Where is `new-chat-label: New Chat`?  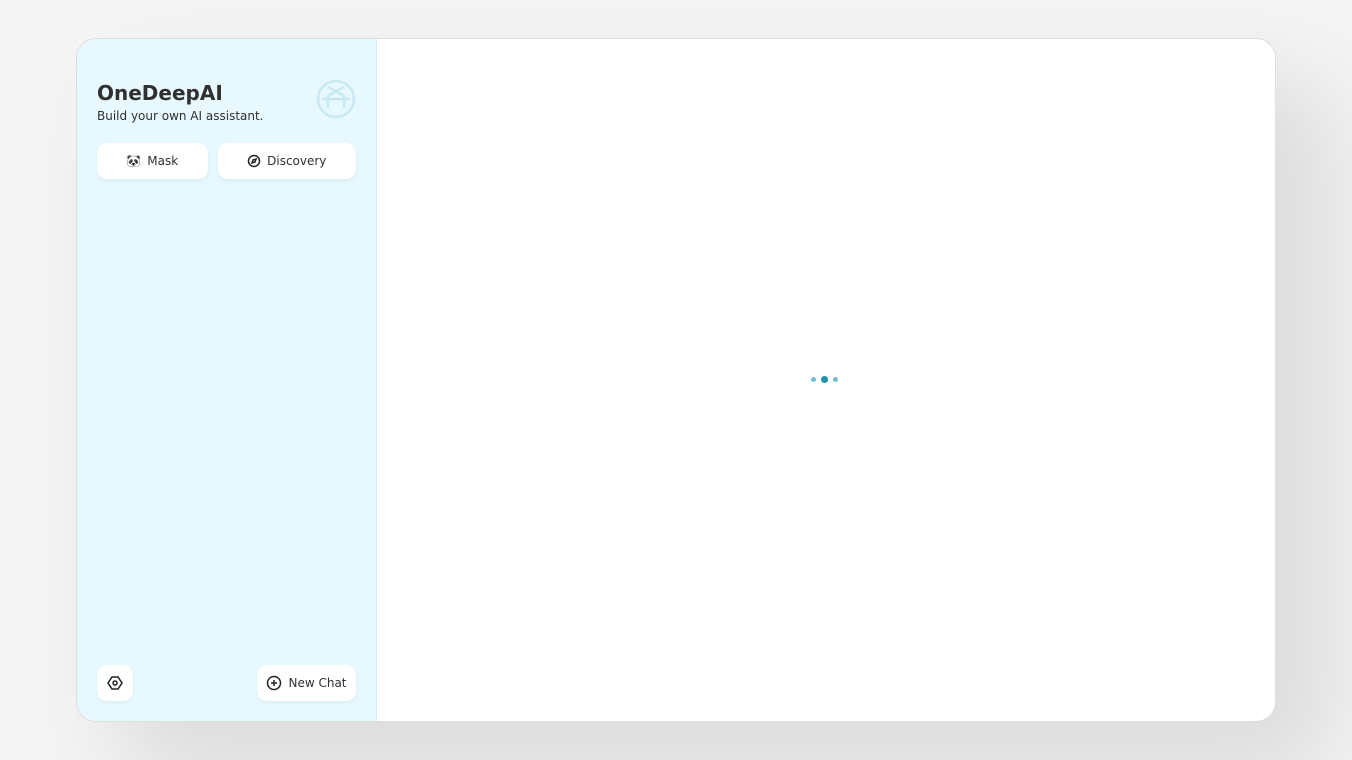
new-chat-label: New Chat is located at coordinates (317, 683).